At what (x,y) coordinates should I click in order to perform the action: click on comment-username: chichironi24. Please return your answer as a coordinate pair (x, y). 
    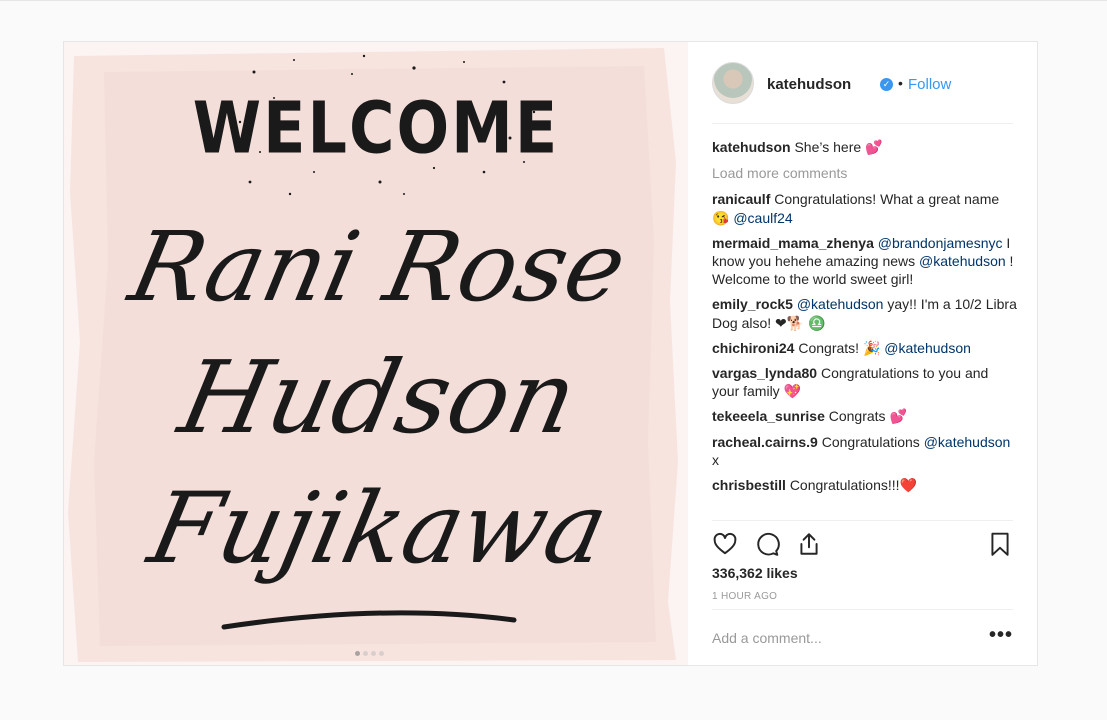
    Looking at the image, I should click on (753, 348).